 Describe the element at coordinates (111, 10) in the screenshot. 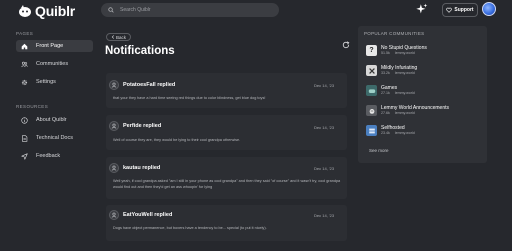

I see `search-icon` at that location.